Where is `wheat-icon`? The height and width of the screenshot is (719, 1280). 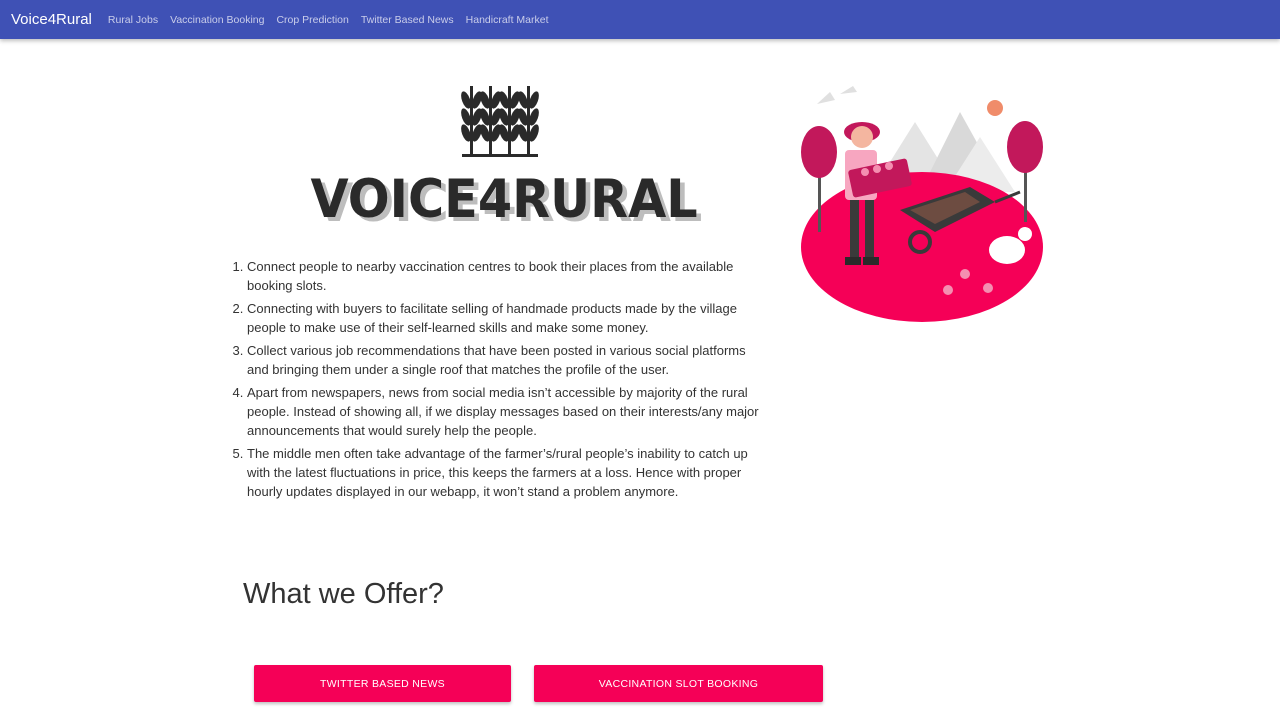
wheat-icon is located at coordinates (500, 121).